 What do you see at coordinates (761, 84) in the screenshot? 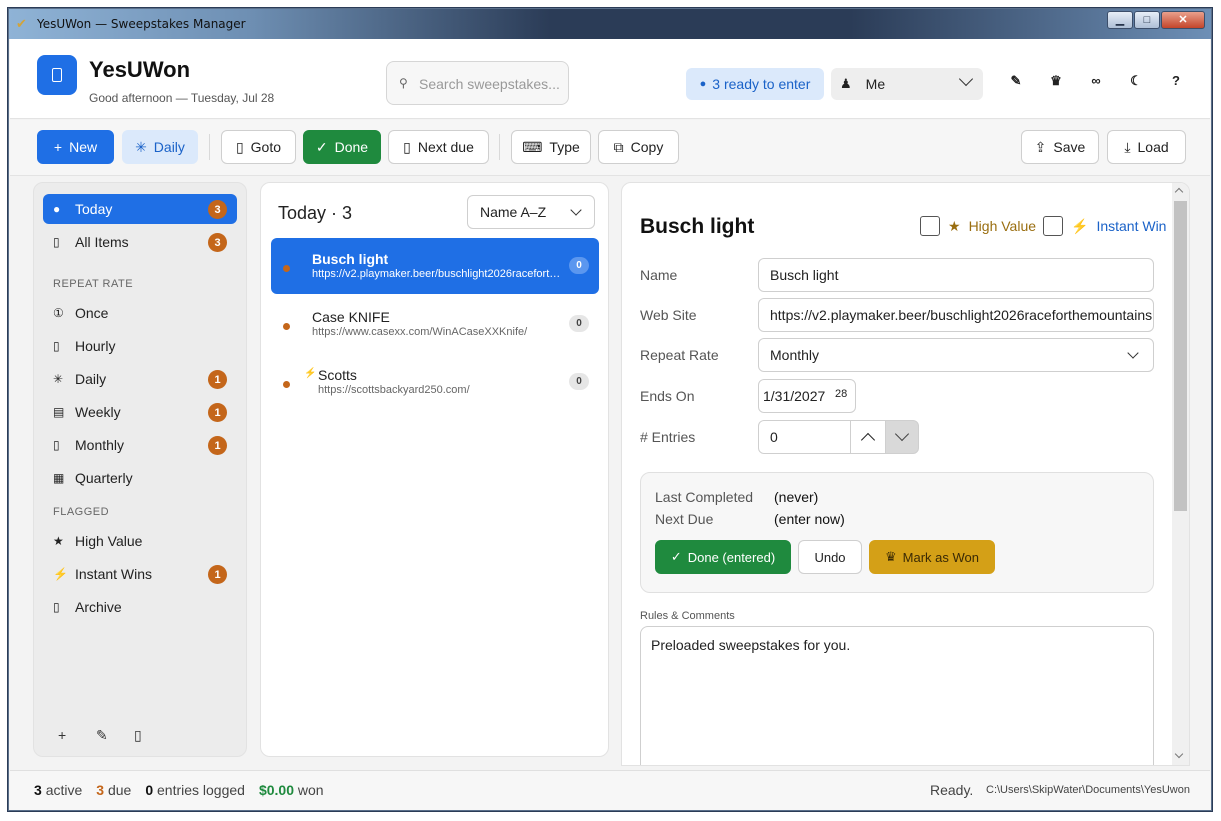
I see `ready-label: 3 ready to enter` at bounding box center [761, 84].